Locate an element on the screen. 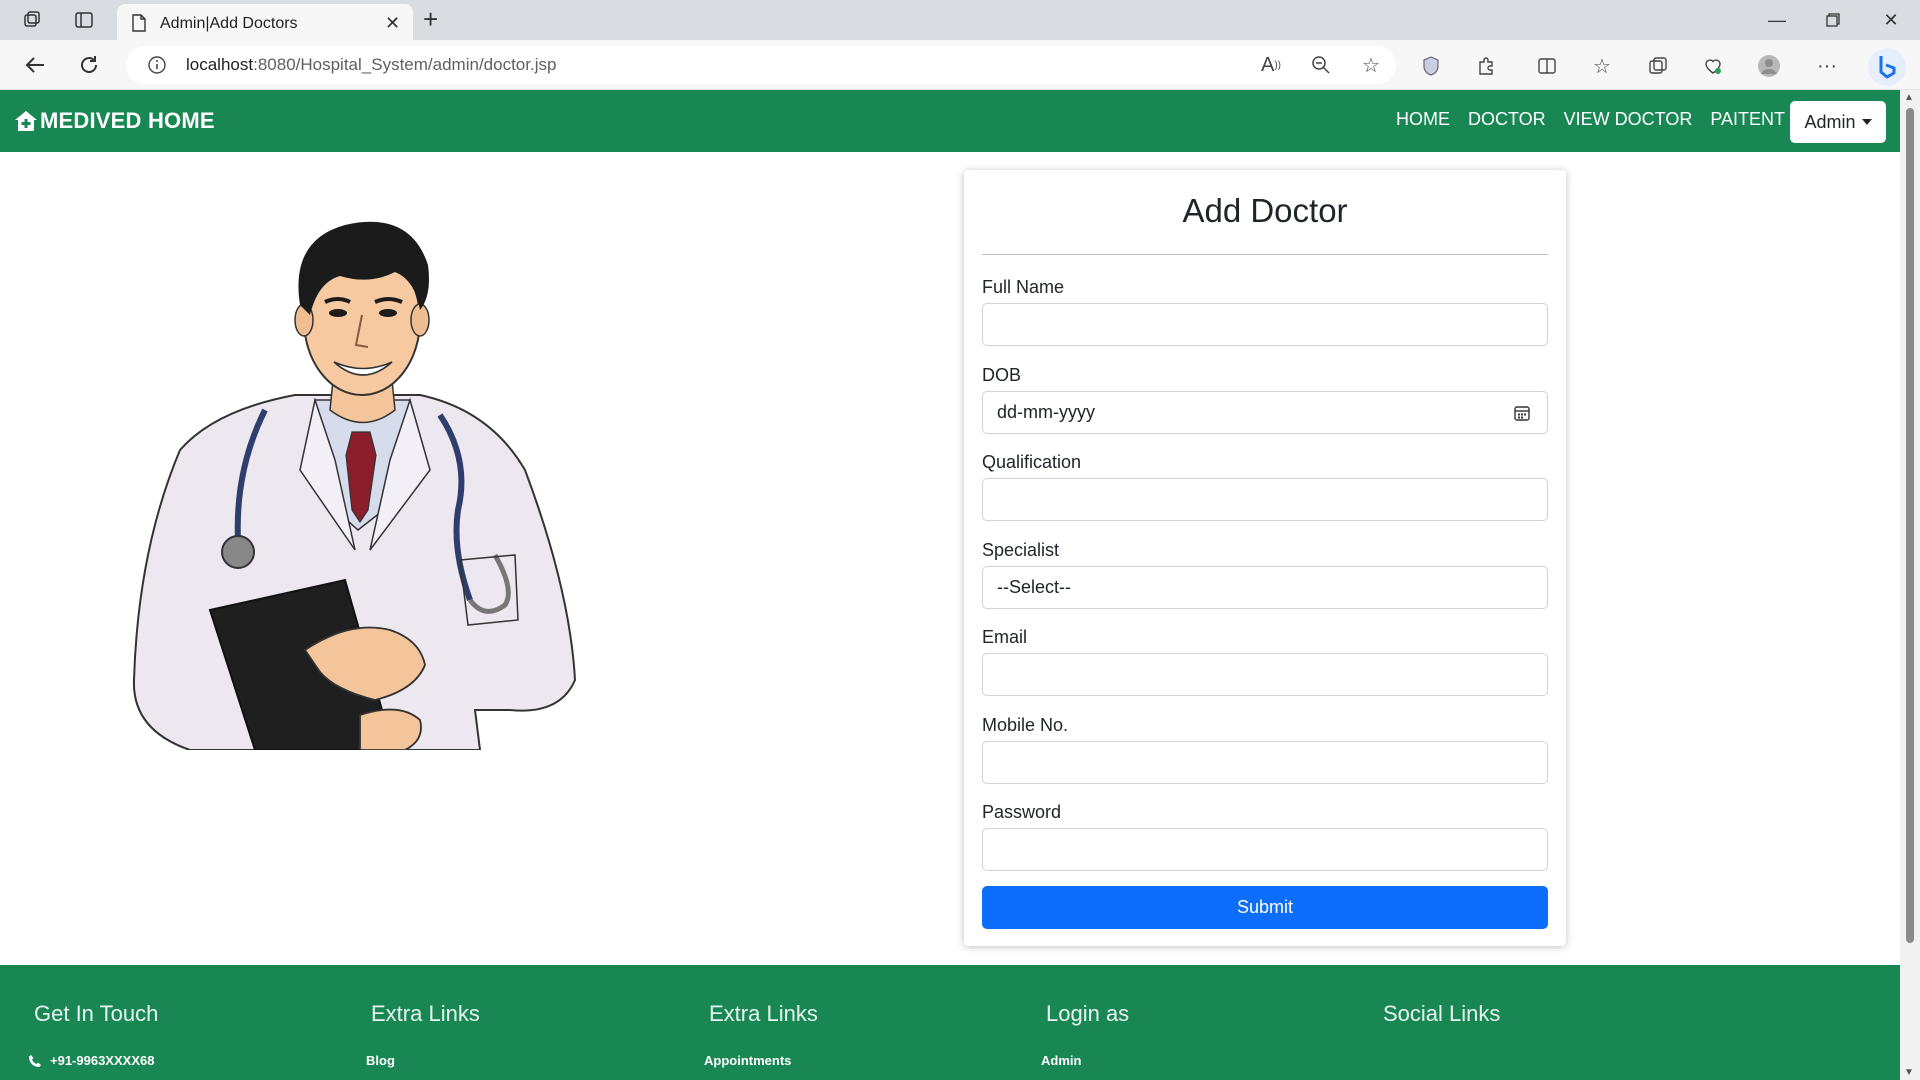 This screenshot has width=1920, height=1080. qualification-input is located at coordinates (1265, 499).